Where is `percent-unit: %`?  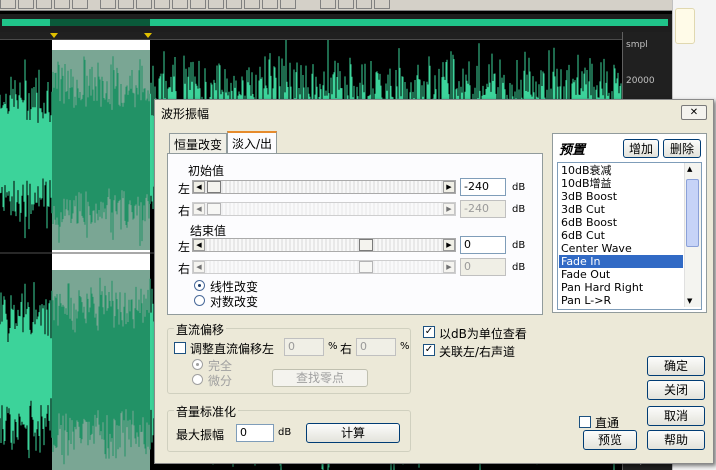
percent-unit: % is located at coordinates (405, 346).